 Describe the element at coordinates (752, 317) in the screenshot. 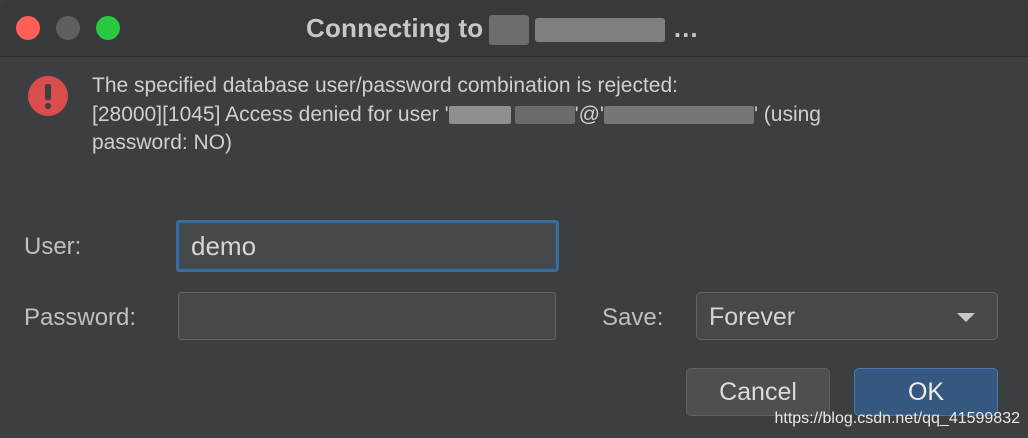

I see `save-select-value: Forever` at that location.